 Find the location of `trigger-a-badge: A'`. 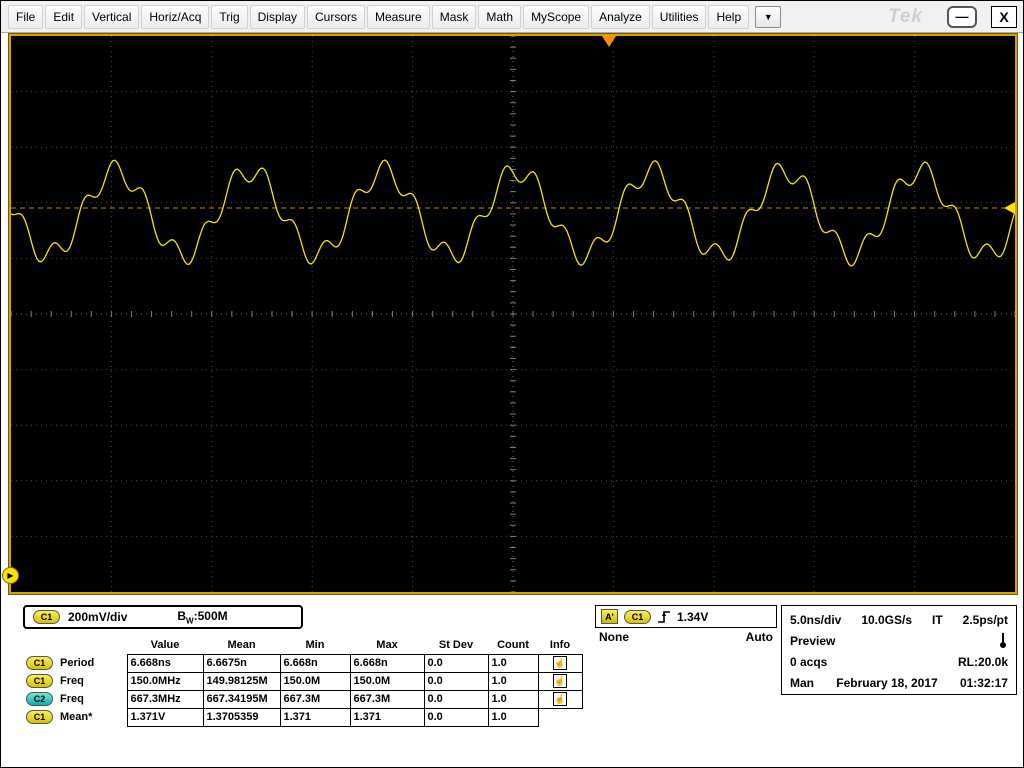

trigger-a-badge: A' is located at coordinates (609, 616).